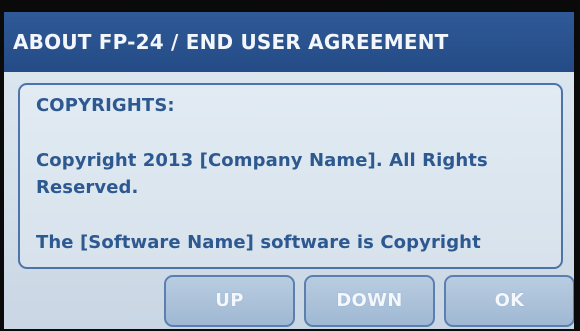 Image resolution: width=580 pixels, height=331 pixels. I want to click on down-button: DOWN, so click(369, 301).